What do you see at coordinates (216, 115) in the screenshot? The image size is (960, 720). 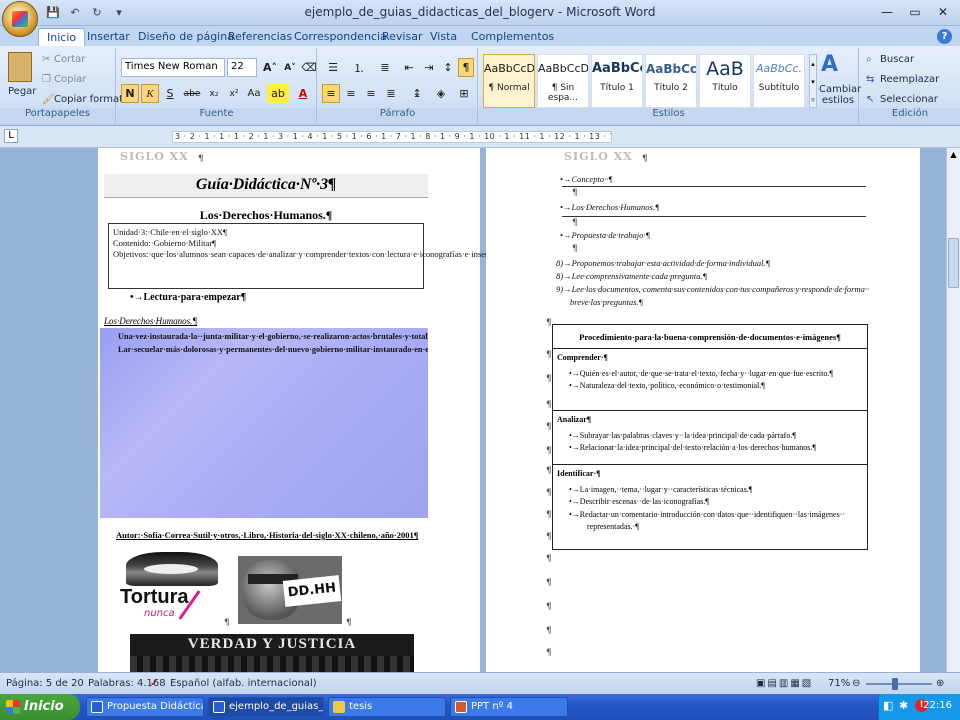 I see `group-label-fuente: Fuente` at bounding box center [216, 115].